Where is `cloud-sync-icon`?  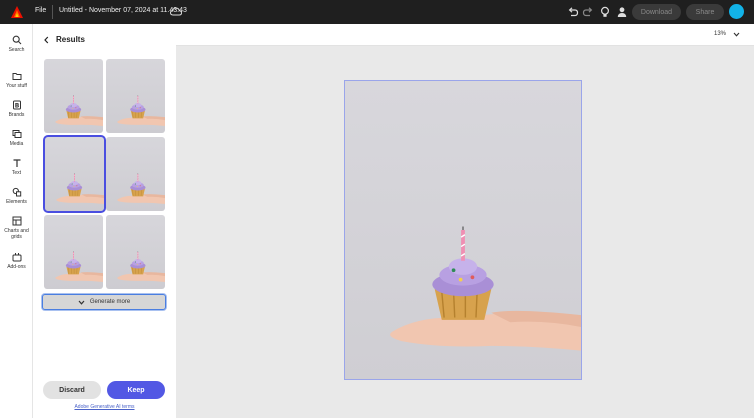 cloud-sync-icon is located at coordinates (176, 12).